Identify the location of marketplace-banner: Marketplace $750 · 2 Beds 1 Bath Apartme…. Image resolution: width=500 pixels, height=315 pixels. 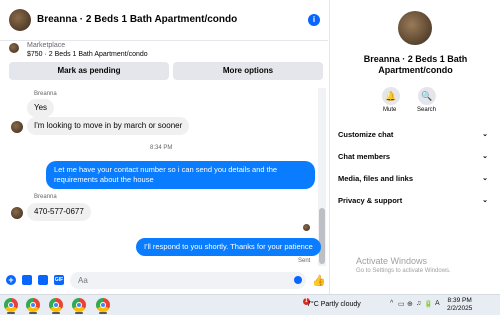
(164, 62).